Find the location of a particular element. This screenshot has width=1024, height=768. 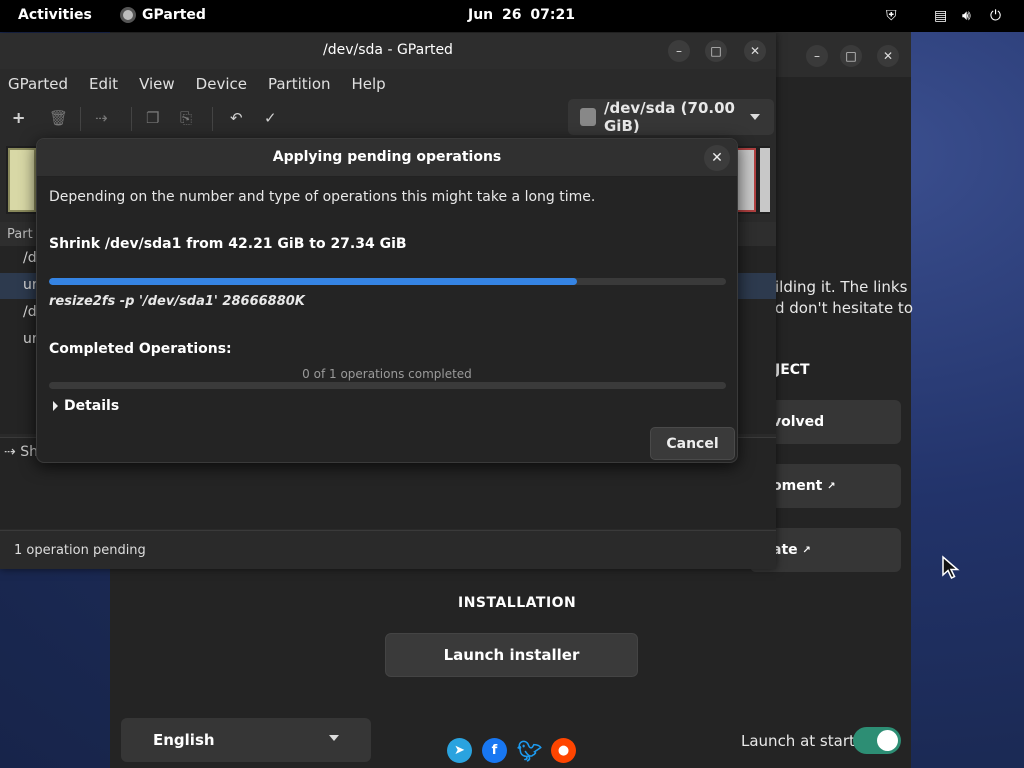

menu-partition: Partition is located at coordinates (299, 84).